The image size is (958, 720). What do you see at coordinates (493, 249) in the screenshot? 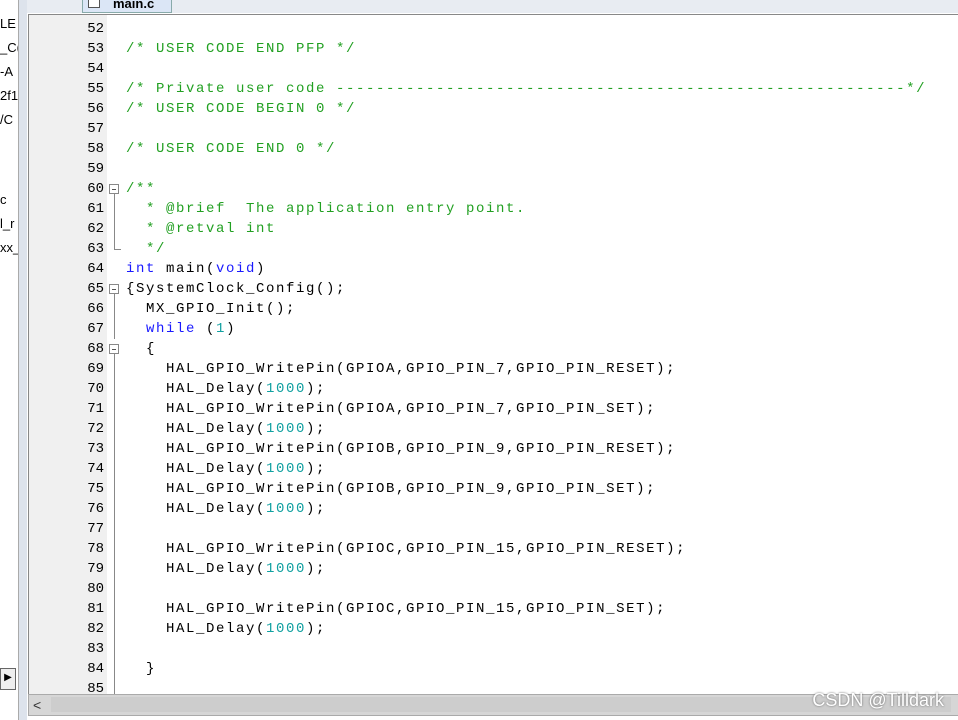
I see `code-line: 63 */` at bounding box center [493, 249].